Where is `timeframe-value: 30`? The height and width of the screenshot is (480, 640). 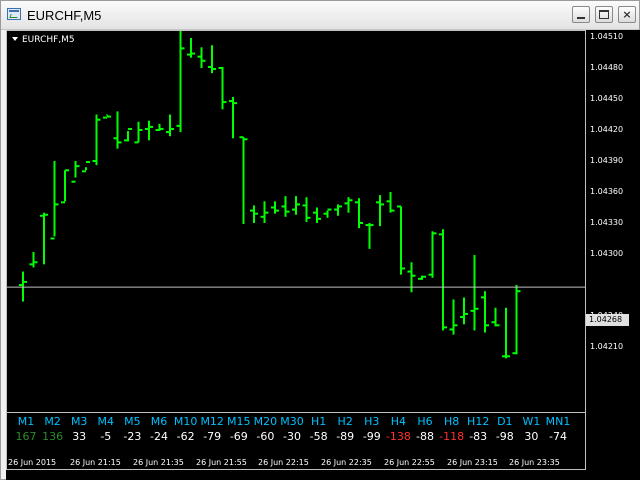 timeframe-value: 30 is located at coordinates (531, 436).